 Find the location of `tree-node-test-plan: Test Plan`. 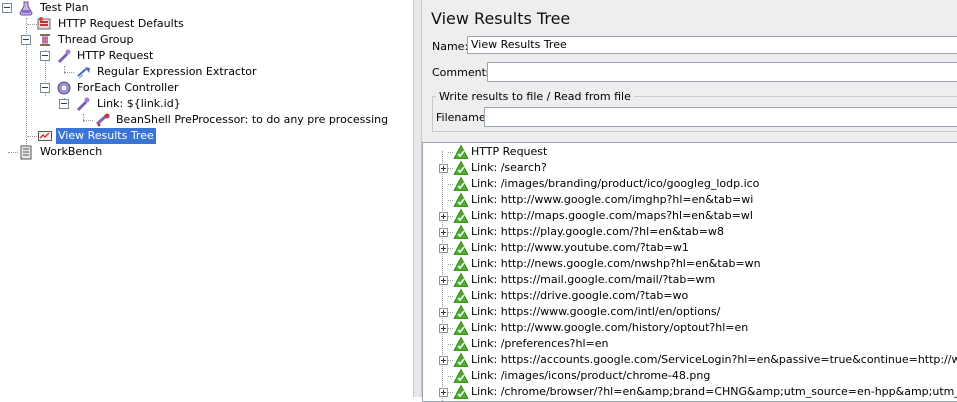

tree-node-test-plan: Test Plan is located at coordinates (150, 8).